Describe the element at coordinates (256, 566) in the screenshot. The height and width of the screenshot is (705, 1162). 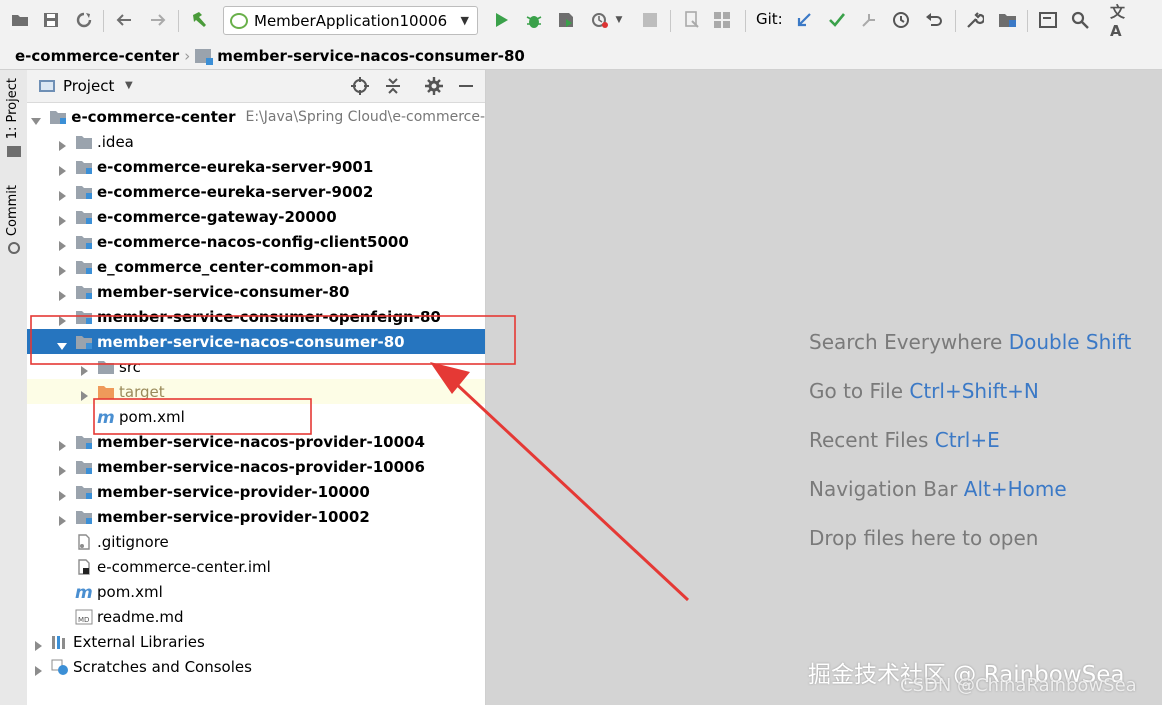
I see `tree-row: e-commerce-center.iml` at that location.